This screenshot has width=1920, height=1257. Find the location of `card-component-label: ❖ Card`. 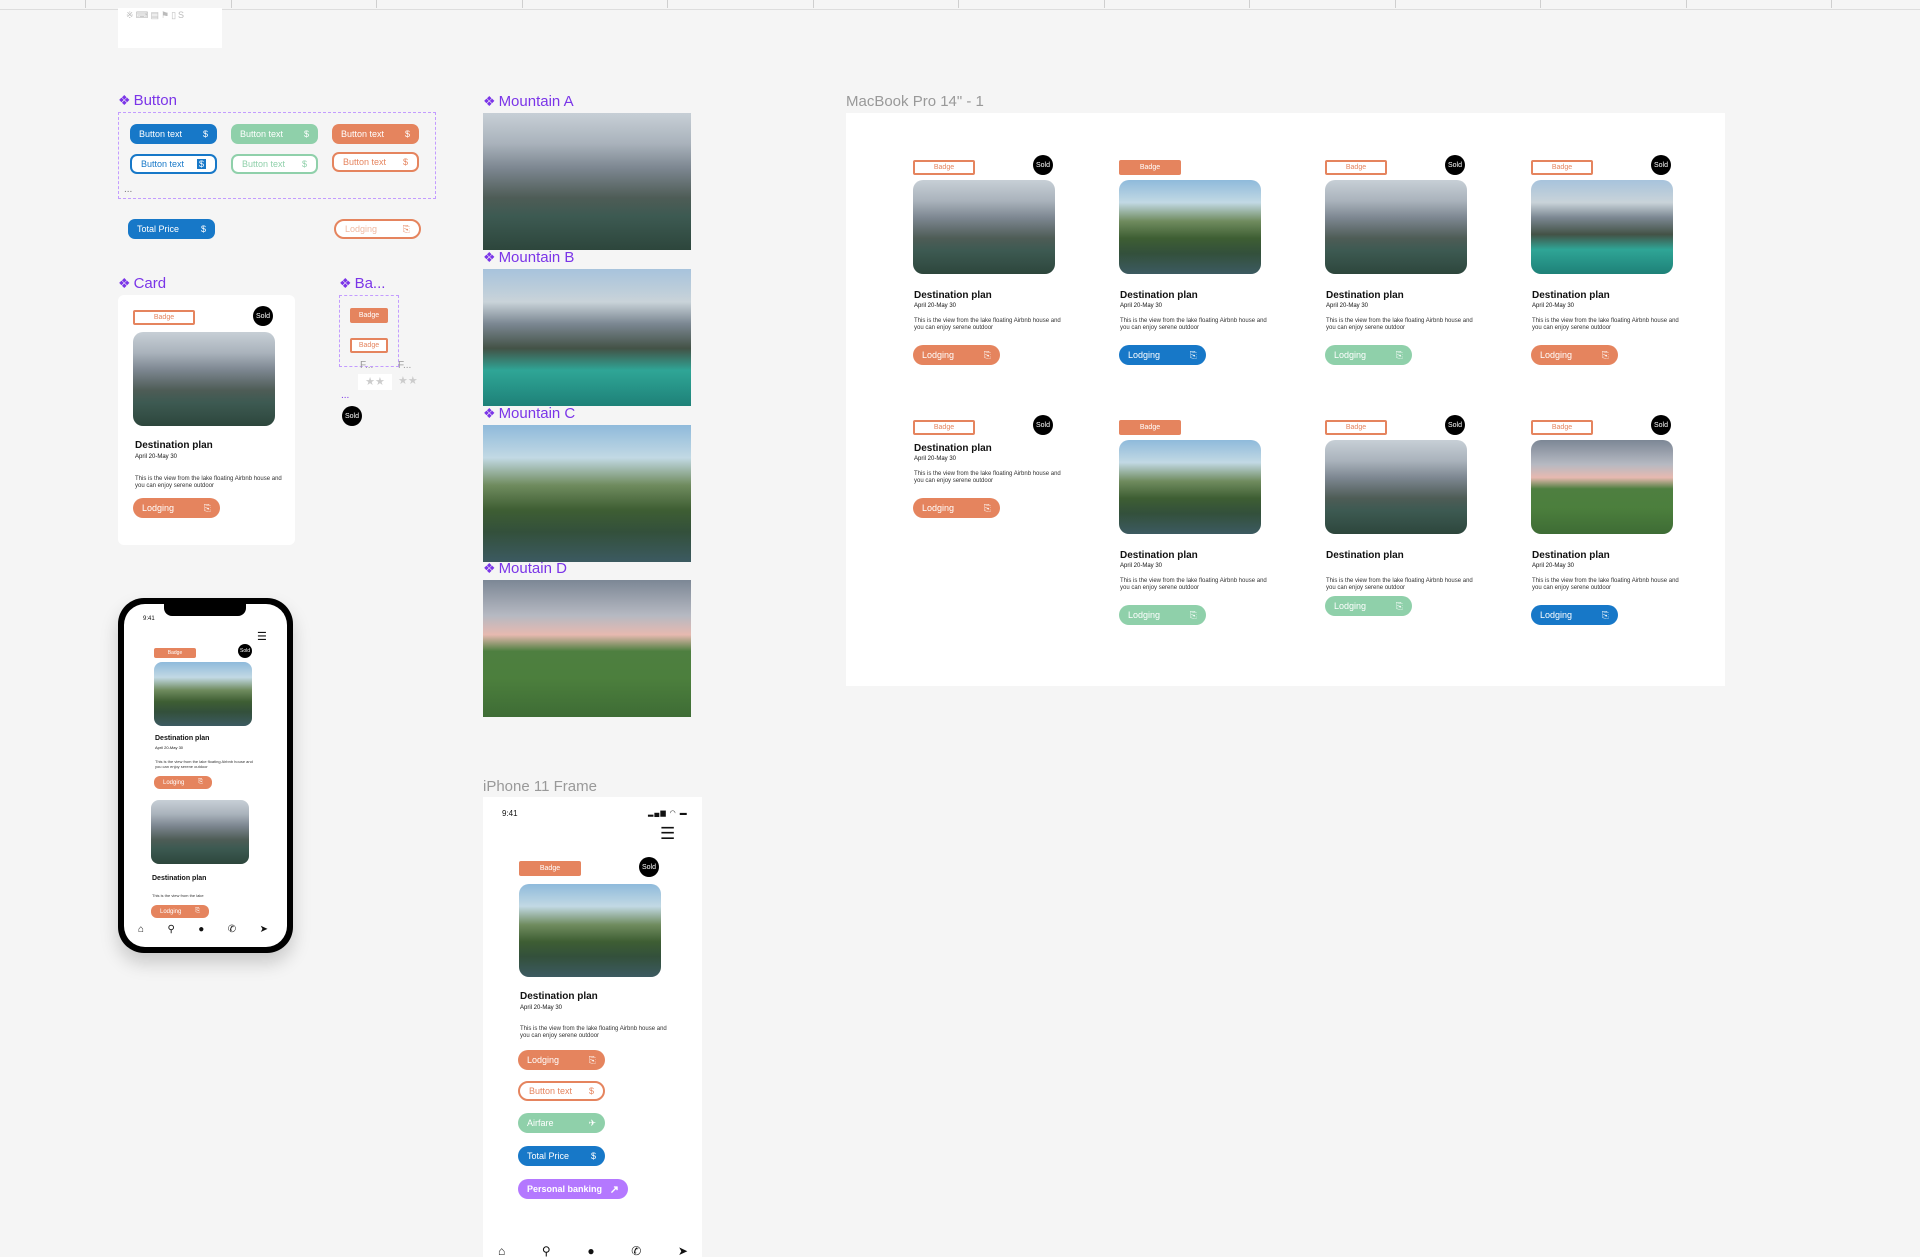

card-component-label: ❖ Card is located at coordinates (142, 283).